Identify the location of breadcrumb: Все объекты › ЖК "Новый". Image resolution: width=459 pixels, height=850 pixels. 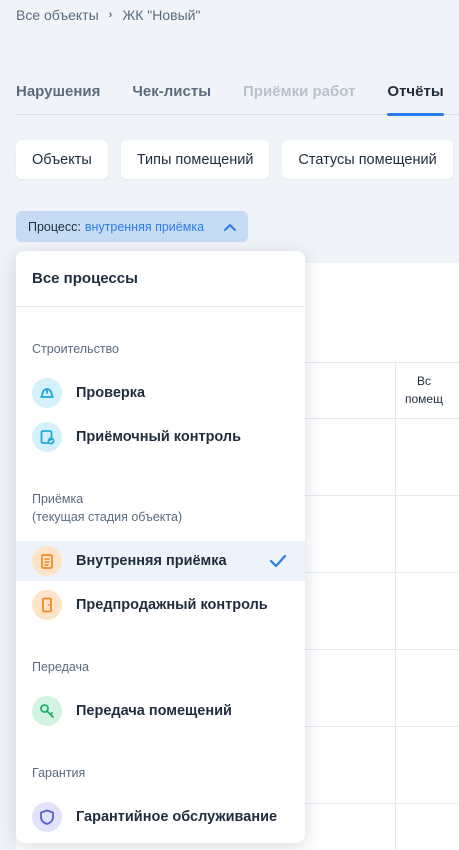
(108, 15).